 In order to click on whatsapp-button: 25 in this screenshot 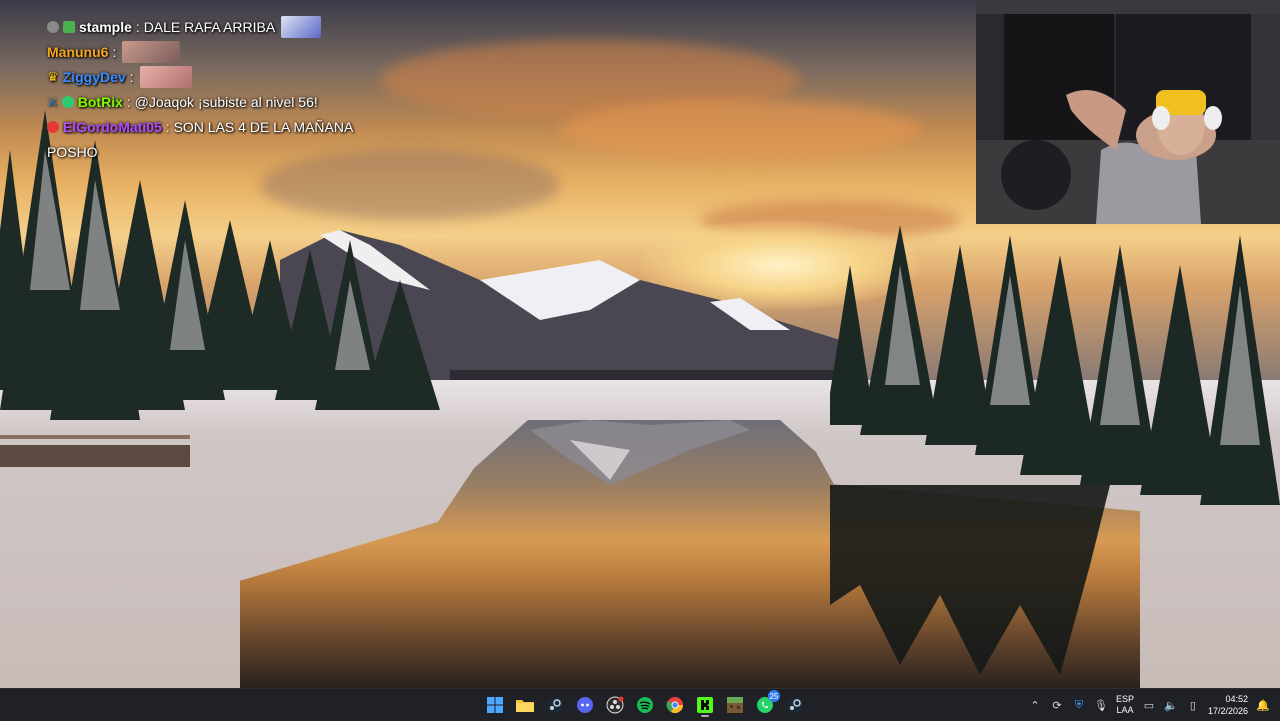, I will do `click(766, 704)`.